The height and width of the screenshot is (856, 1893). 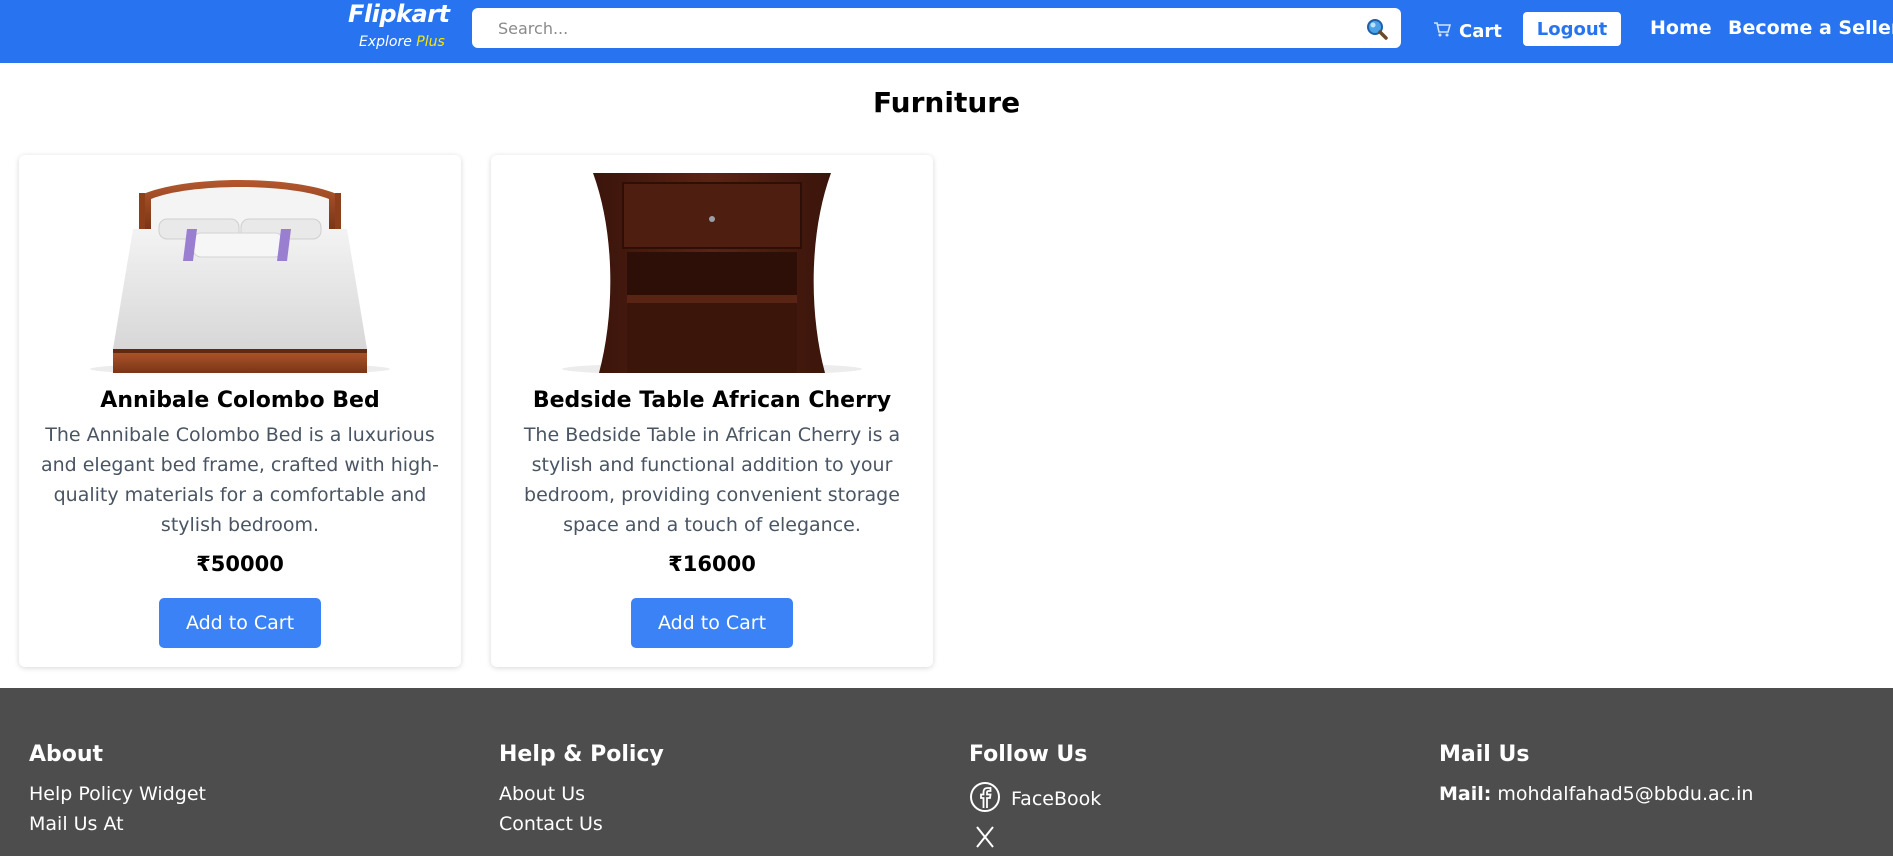 What do you see at coordinates (1480, 31) in the screenshot?
I see `cart-label: Cart` at bounding box center [1480, 31].